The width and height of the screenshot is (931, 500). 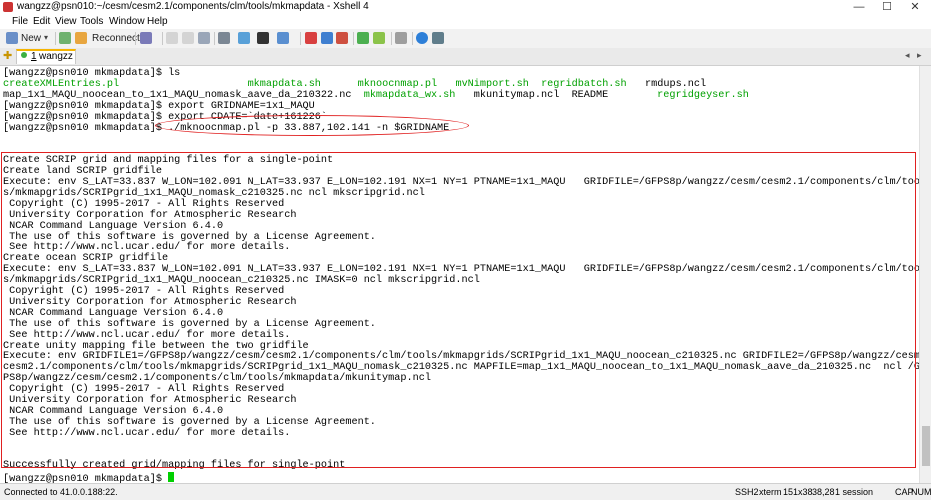 What do you see at coordinates (34, 56) in the screenshot?
I see `tab-number: 1` at bounding box center [34, 56].